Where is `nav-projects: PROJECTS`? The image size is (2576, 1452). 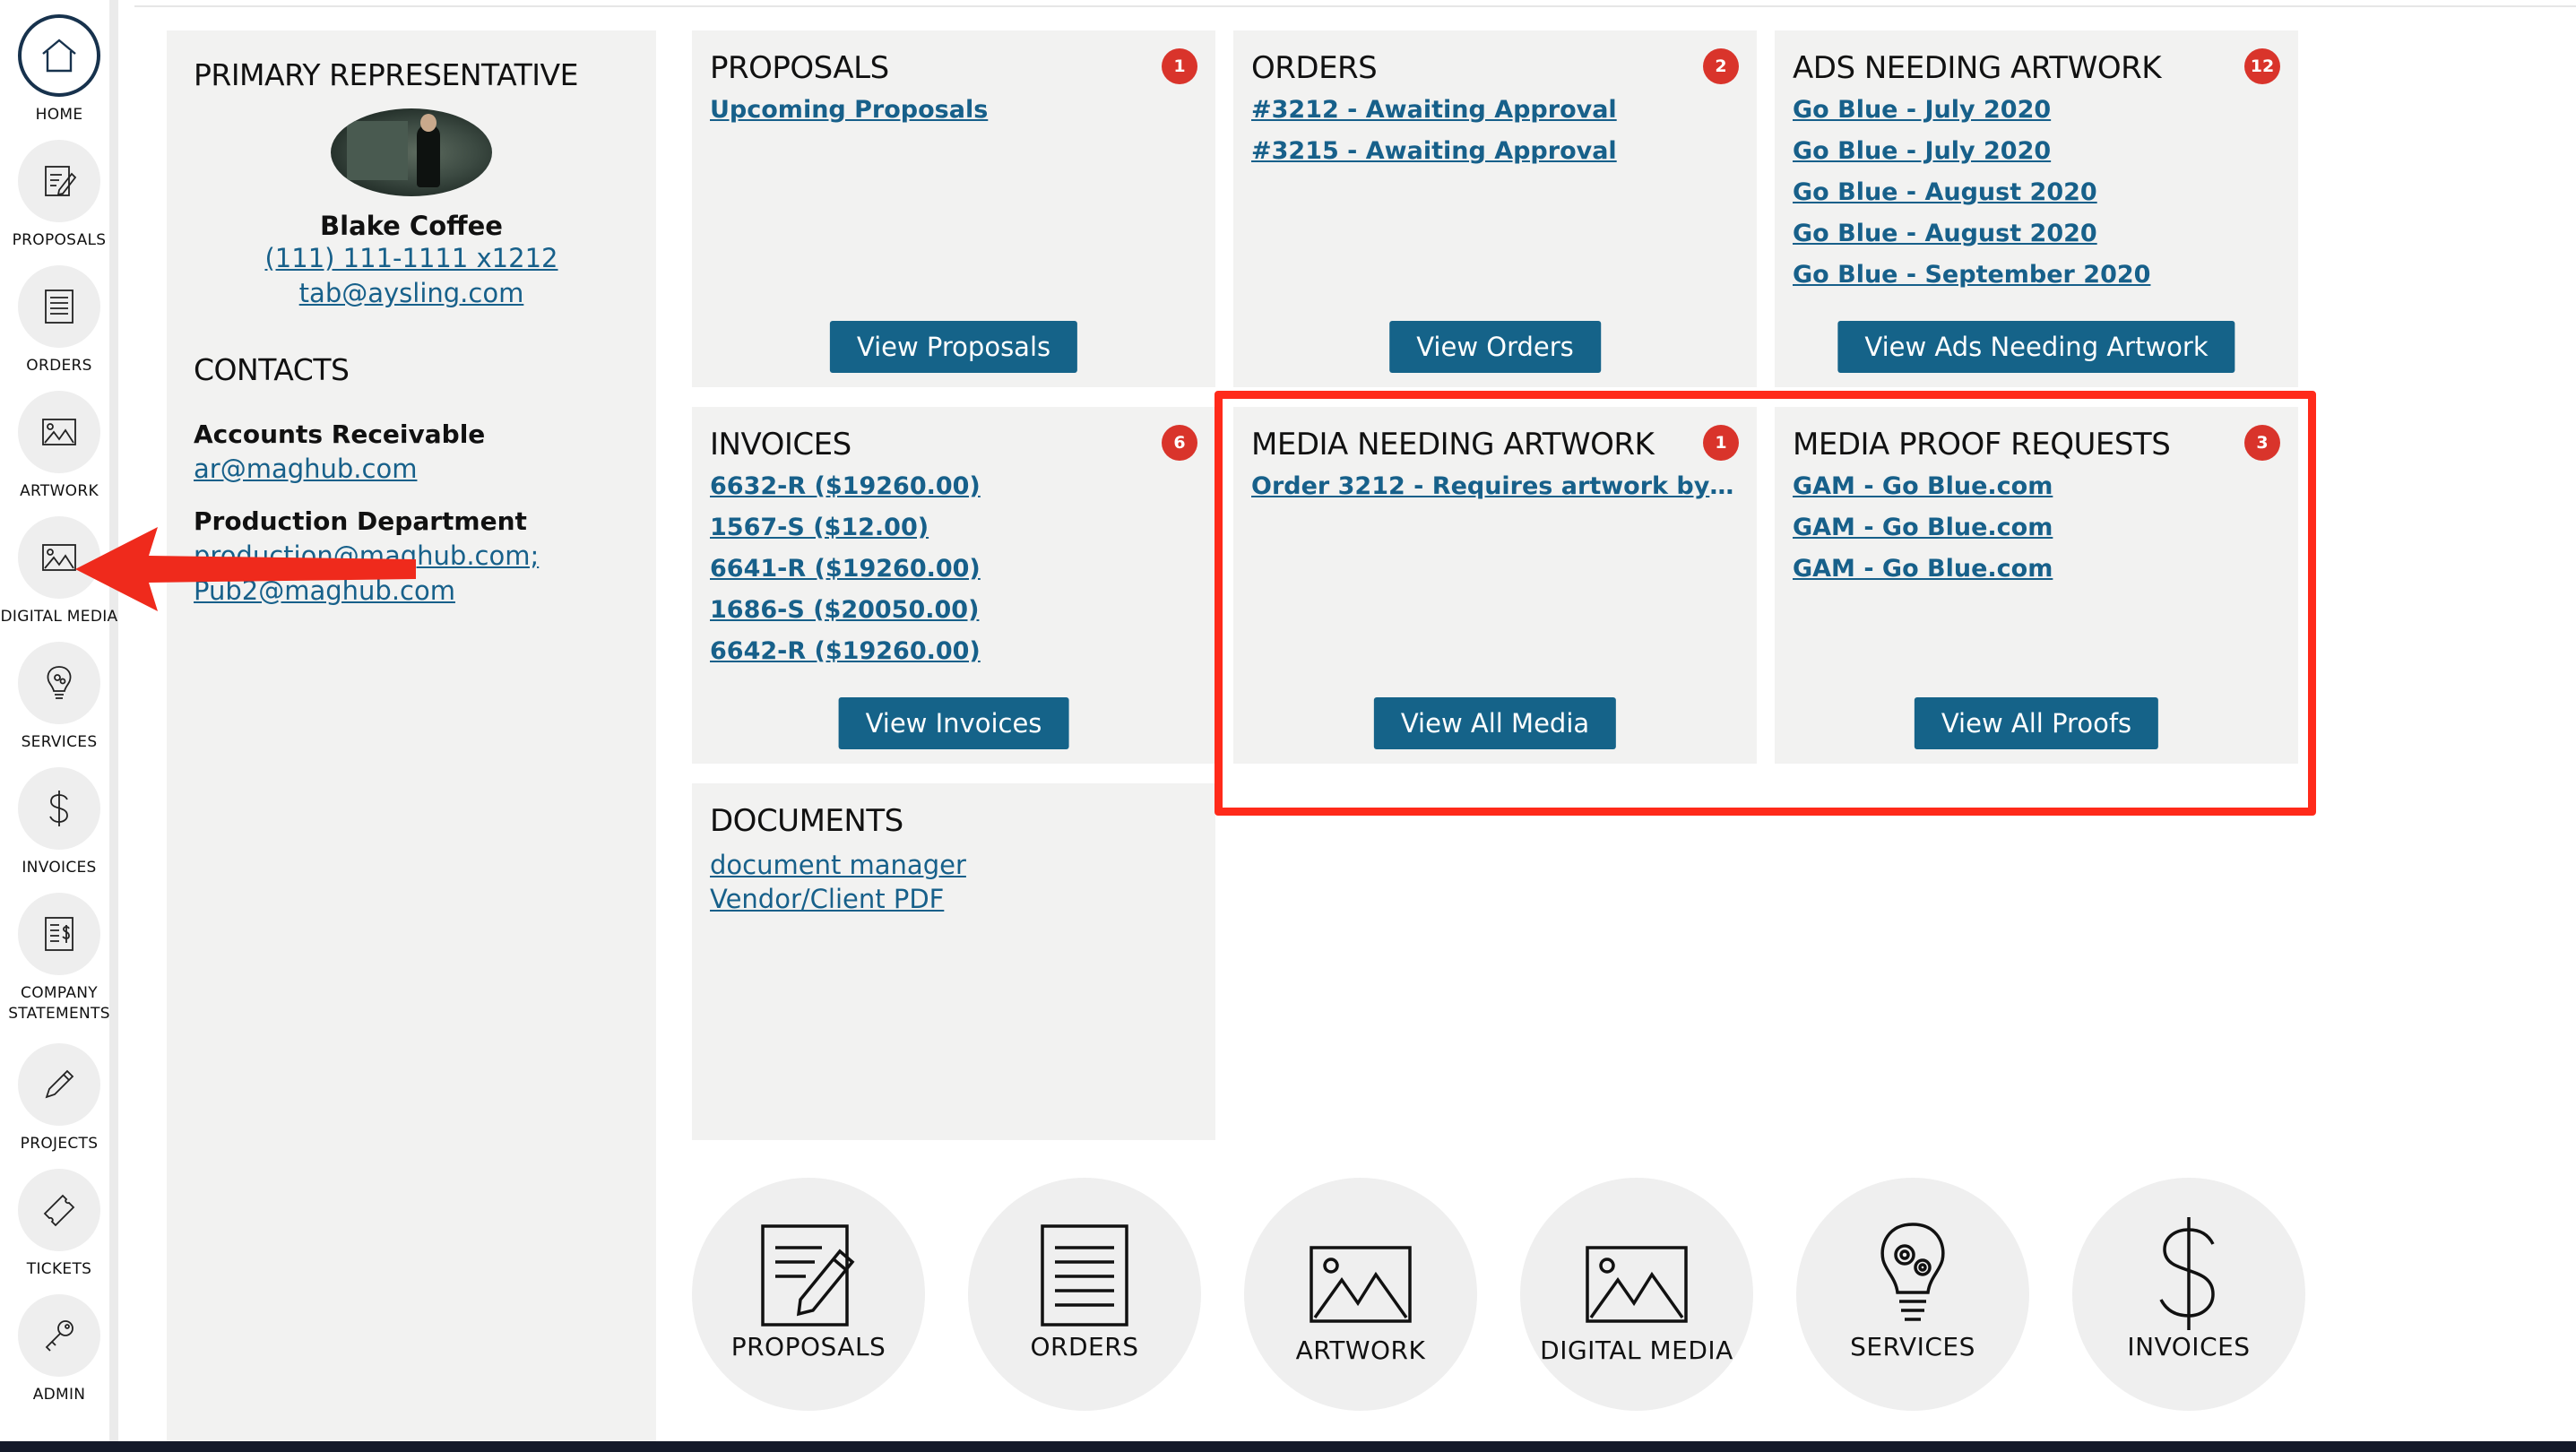 nav-projects: PROJECTS is located at coordinates (59, 1099).